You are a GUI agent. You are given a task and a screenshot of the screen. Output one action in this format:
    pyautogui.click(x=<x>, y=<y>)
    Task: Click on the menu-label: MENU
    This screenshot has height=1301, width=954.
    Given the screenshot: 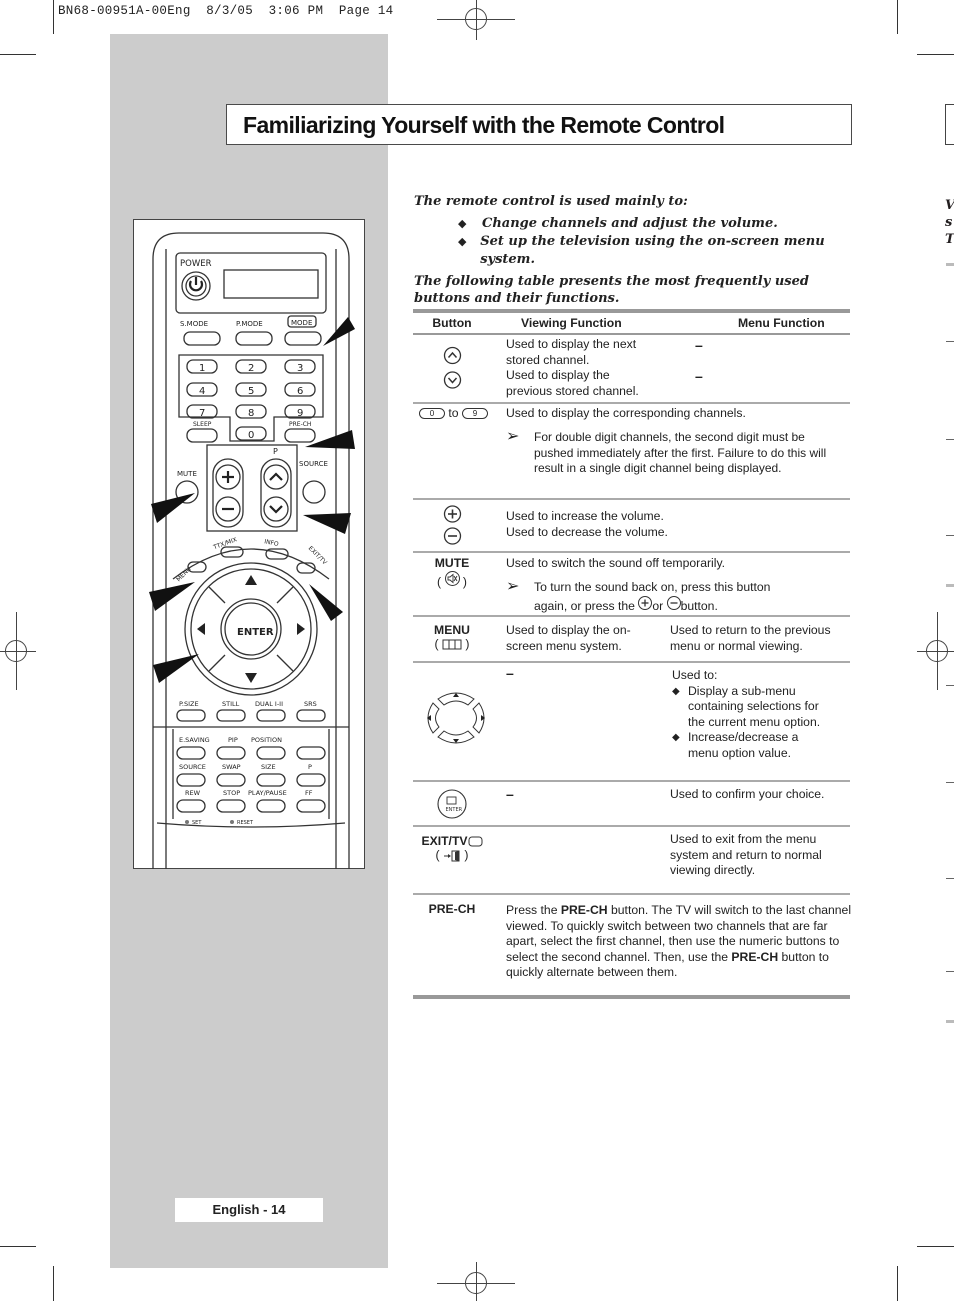 What is the action you would take?
    pyautogui.click(x=452, y=630)
    